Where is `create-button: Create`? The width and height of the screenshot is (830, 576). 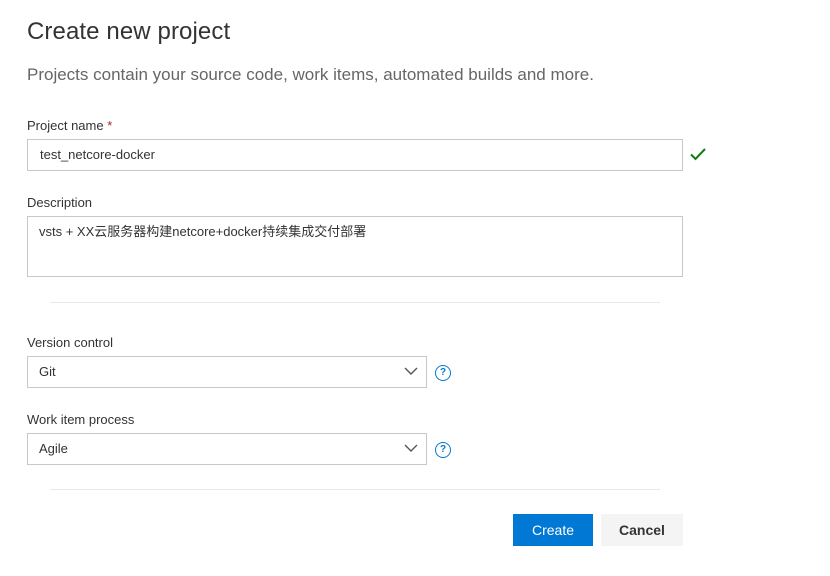
create-button: Create is located at coordinates (553, 530).